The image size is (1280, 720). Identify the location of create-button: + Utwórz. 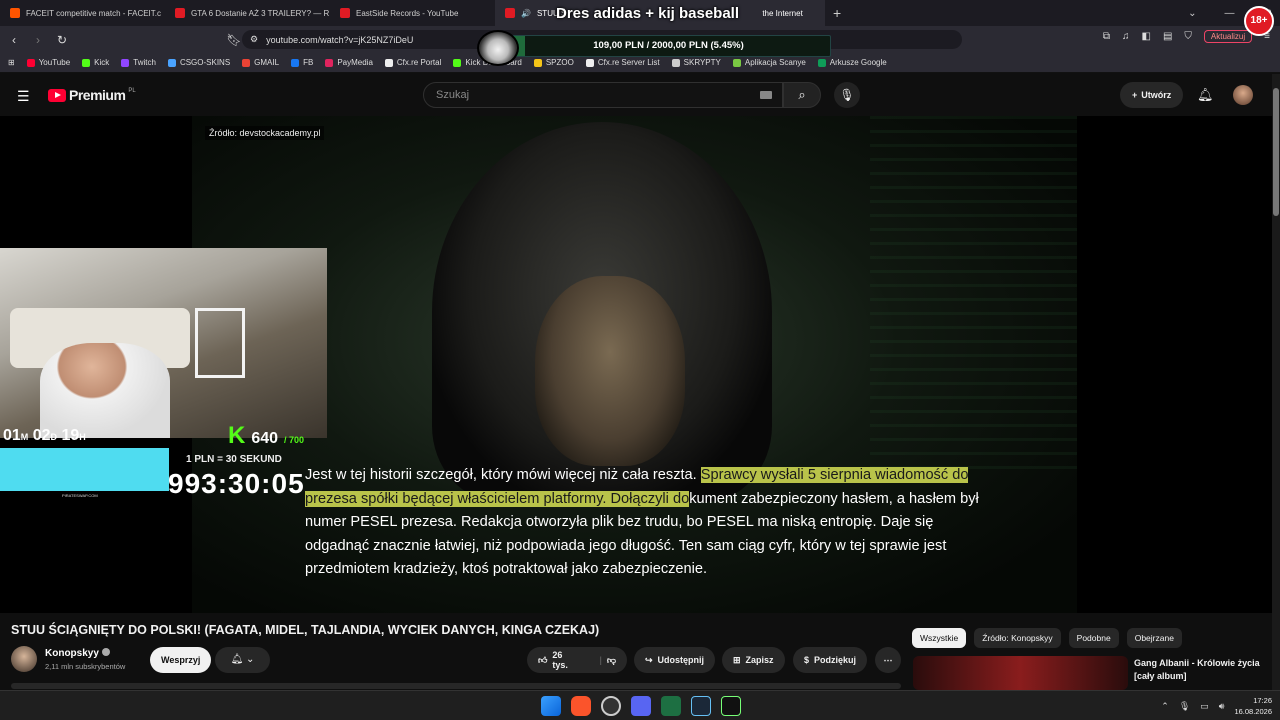
(1152, 95).